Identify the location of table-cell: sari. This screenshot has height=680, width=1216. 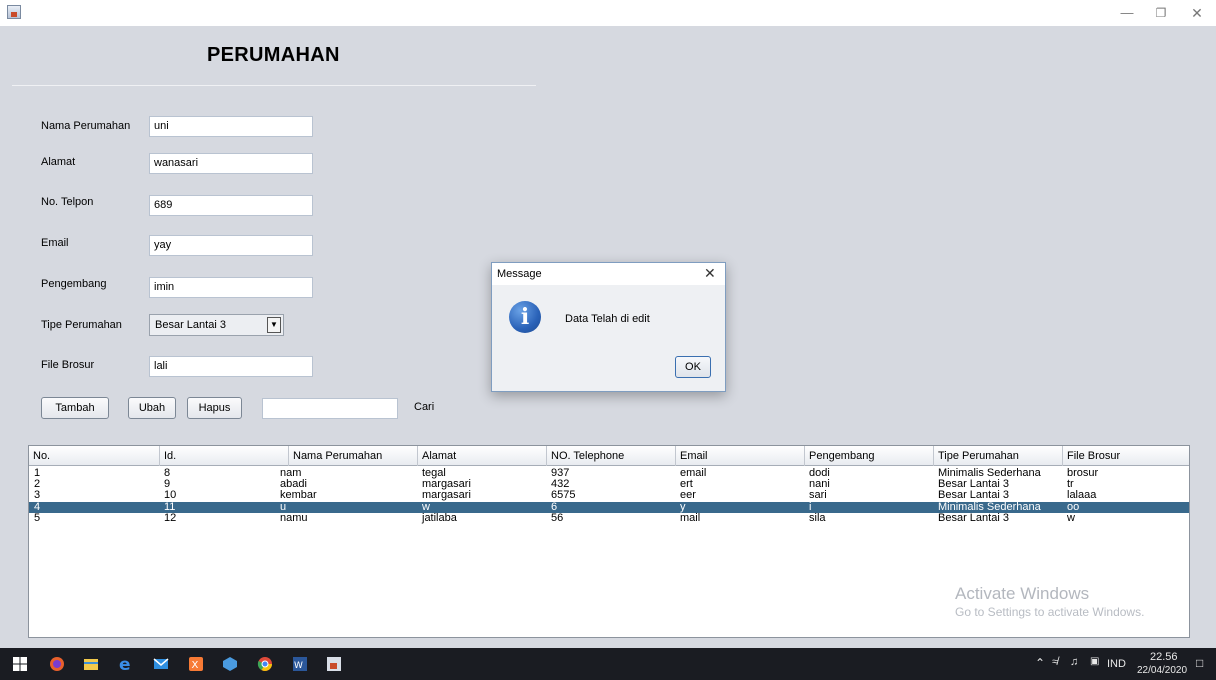
(818, 495).